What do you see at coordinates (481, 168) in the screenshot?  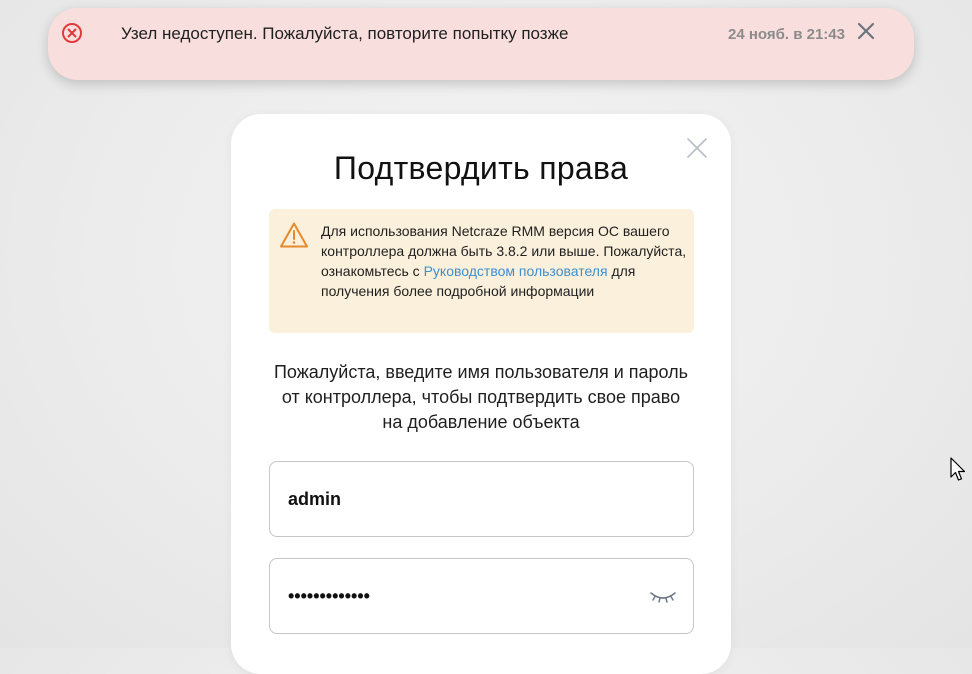 I see `dialog-title: Подтвердить права` at bounding box center [481, 168].